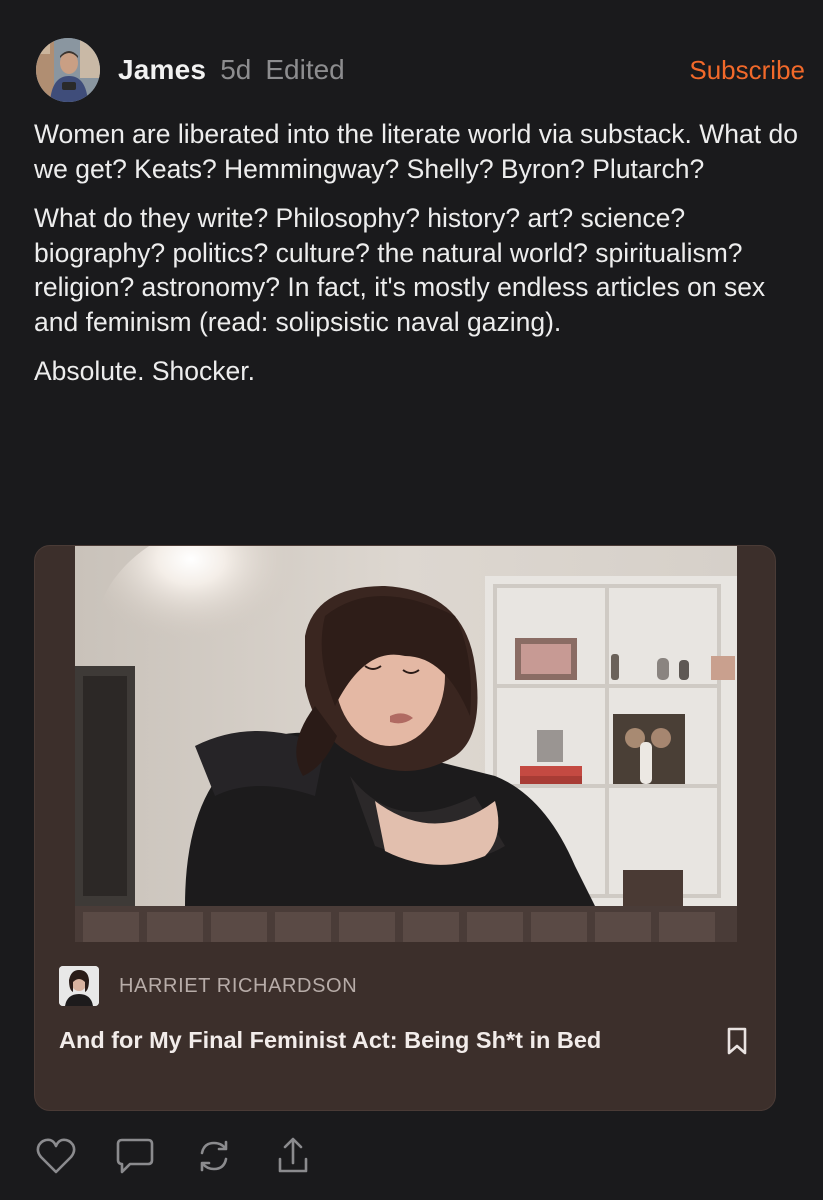  Describe the element at coordinates (162, 70) in the screenshot. I see `author-name: James` at that location.